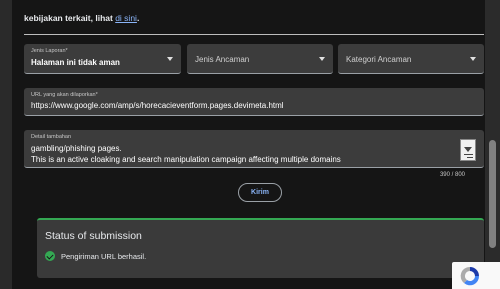  What do you see at coordinates (470, 276) in the screenshot?
I see `recaptcha-icon` at bounding box center [470, 276].